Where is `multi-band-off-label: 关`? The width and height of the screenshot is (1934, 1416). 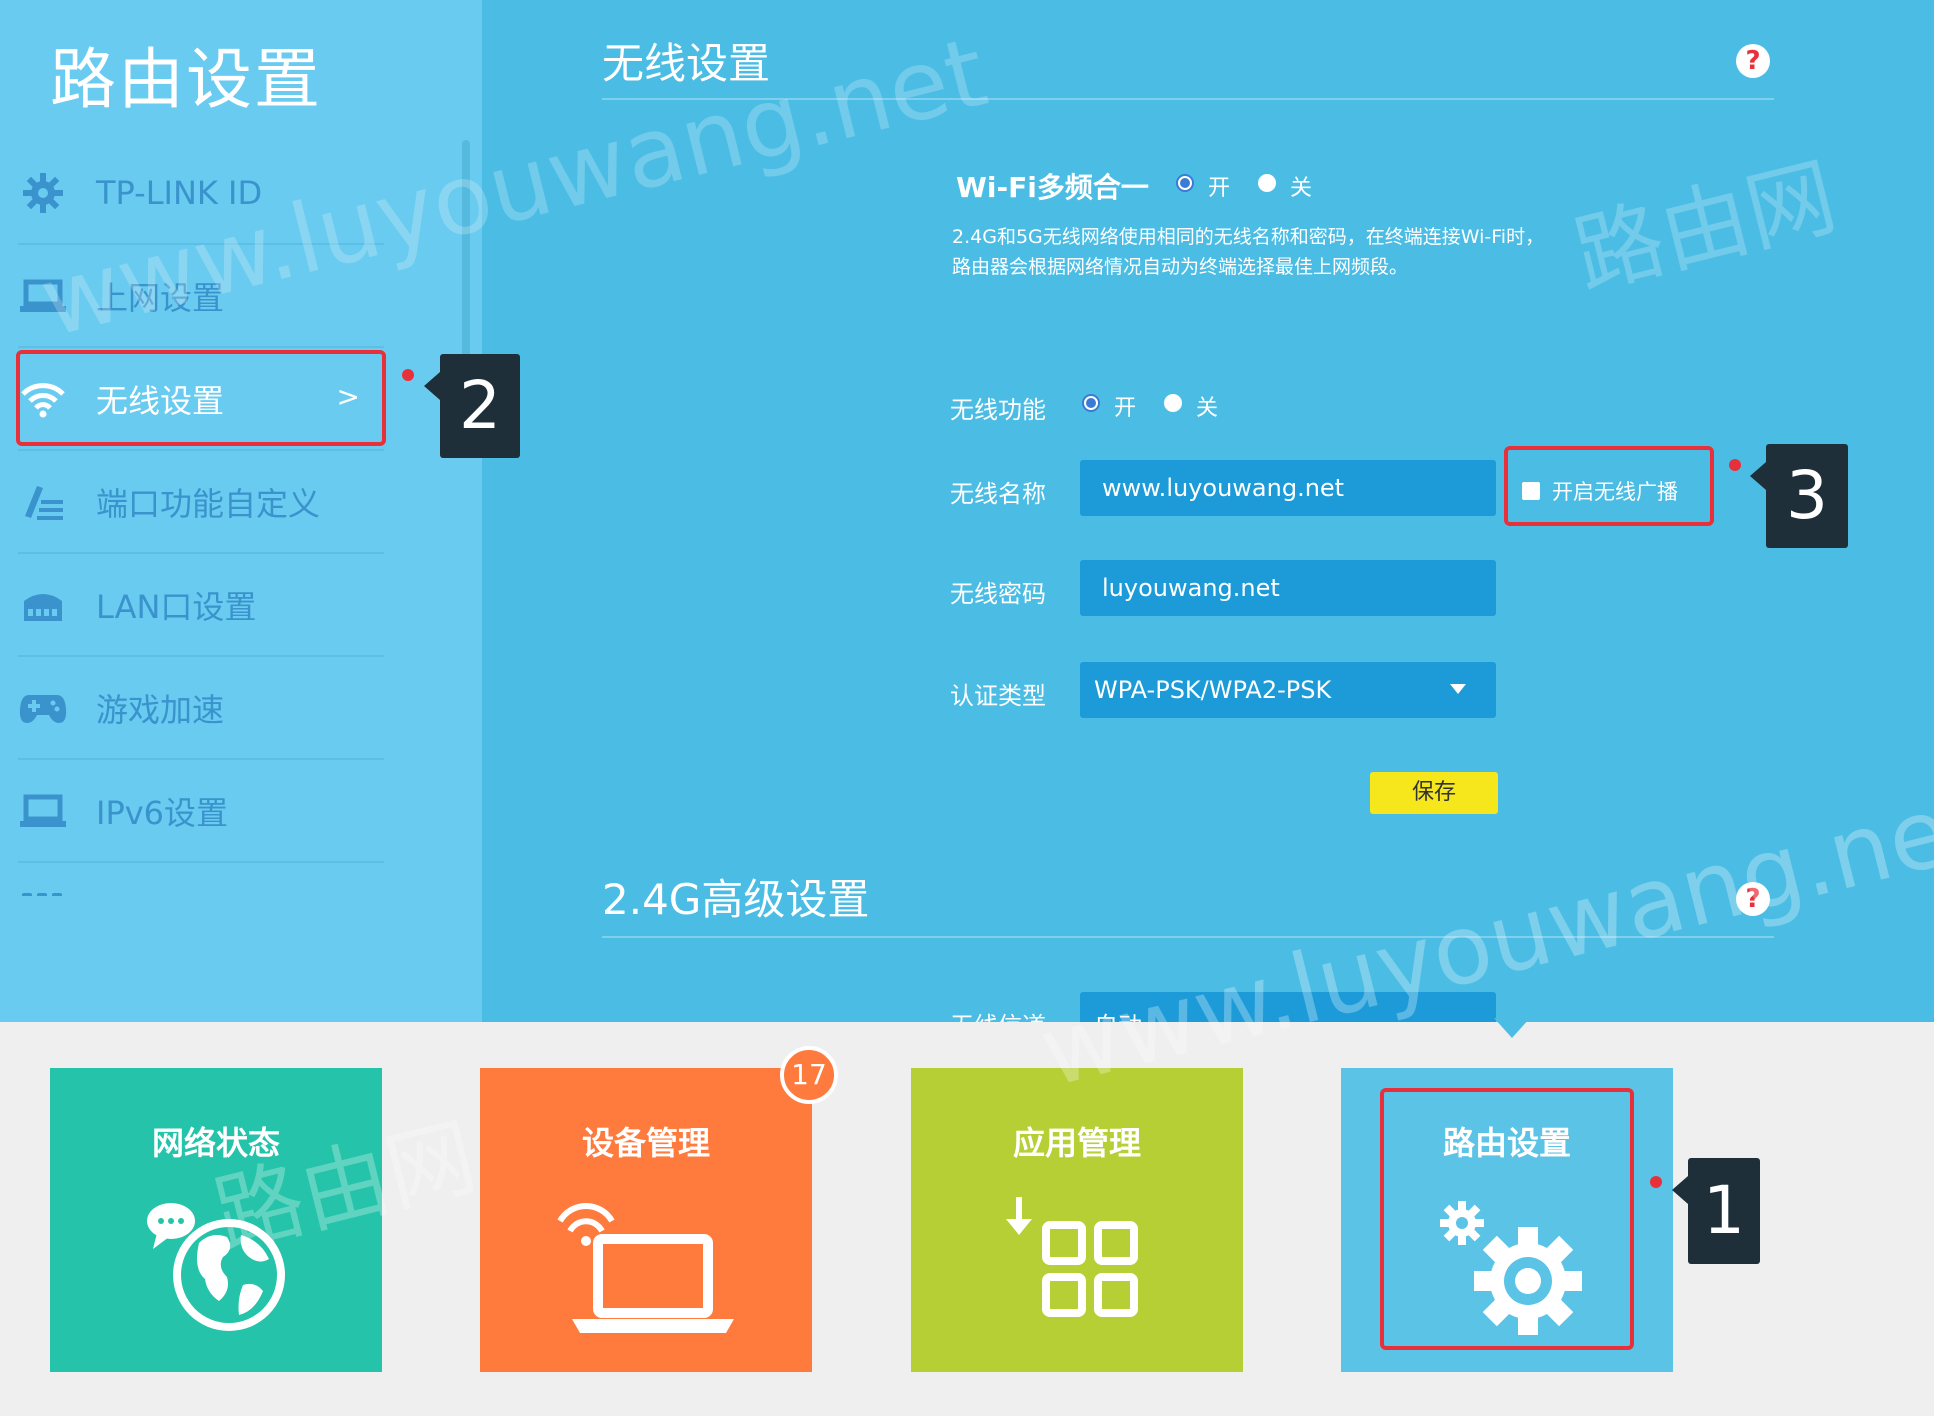 multi-band-off-label: 关 is located at coordinates (1301, 188).